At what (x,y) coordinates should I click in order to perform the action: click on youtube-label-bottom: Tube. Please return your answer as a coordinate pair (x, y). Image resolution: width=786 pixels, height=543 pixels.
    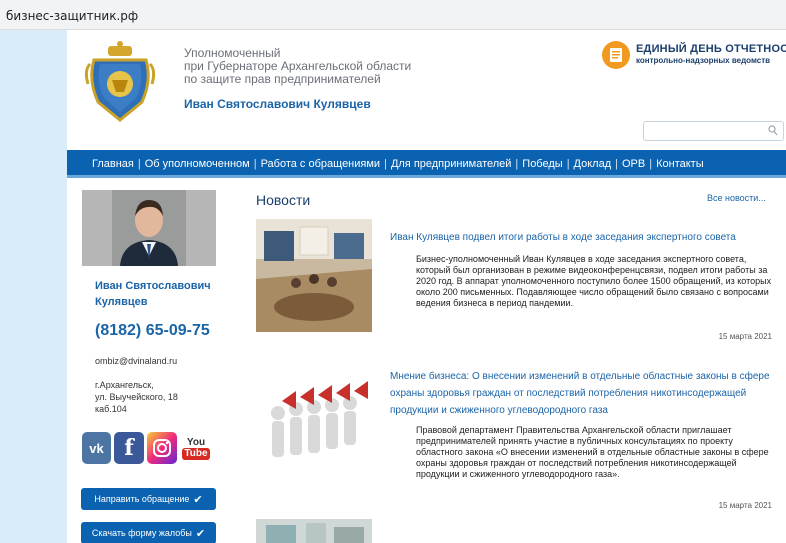
    Looking at the image, I should click on (196, 453).